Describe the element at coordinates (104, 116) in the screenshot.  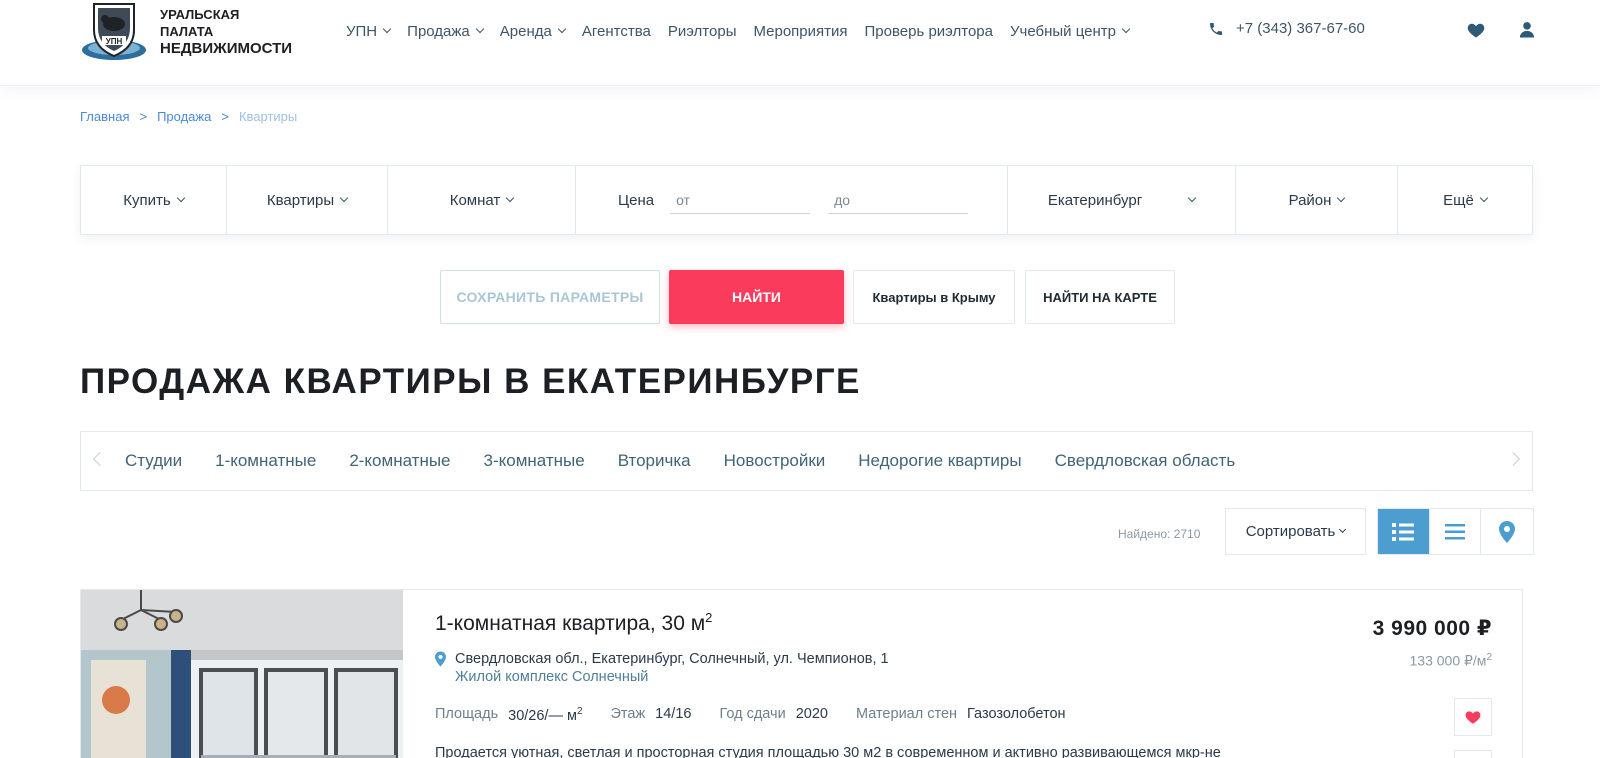
I see `breadcrumb-home: Главная` at that location.